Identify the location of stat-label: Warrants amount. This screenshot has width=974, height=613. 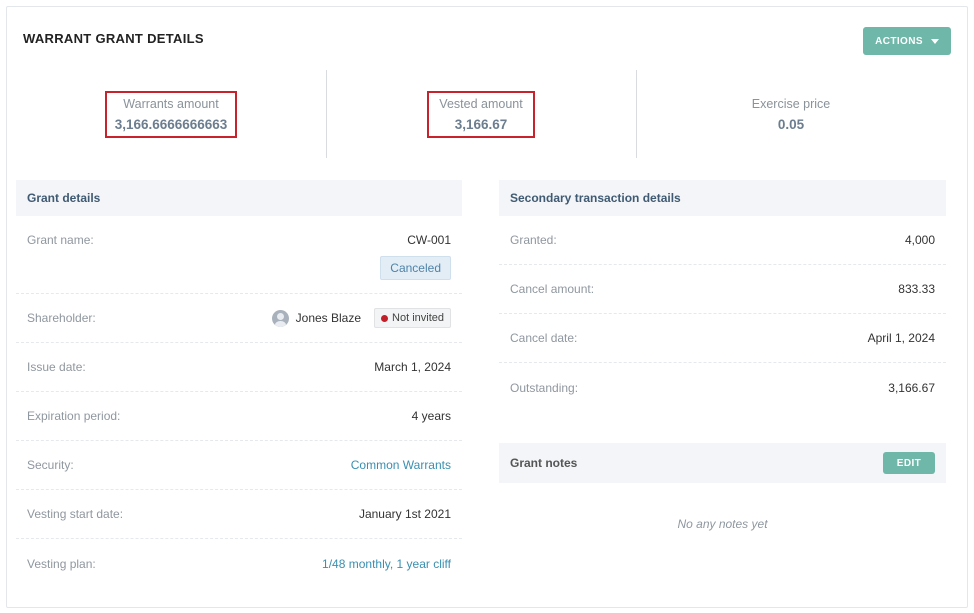
(171, 103).